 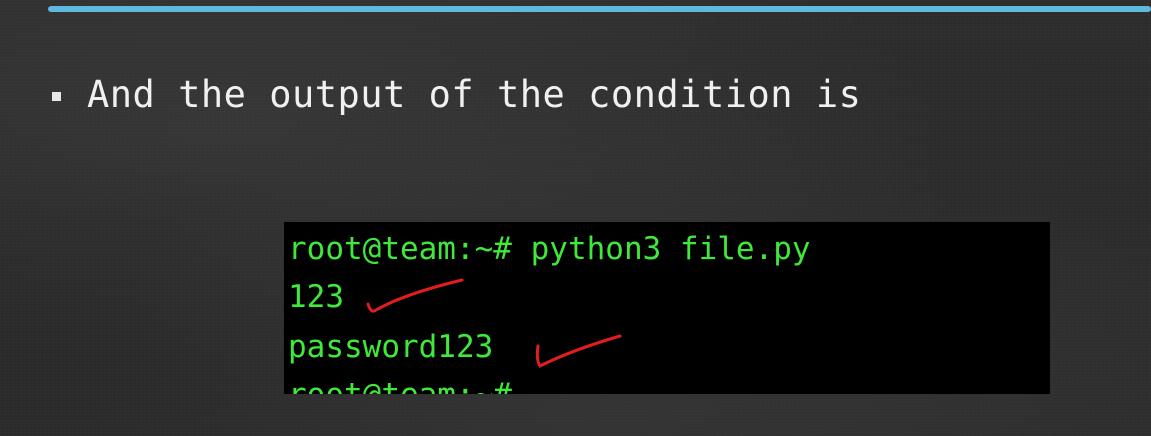 I want to click on title-accent-rule, so click(x=599, y=9).